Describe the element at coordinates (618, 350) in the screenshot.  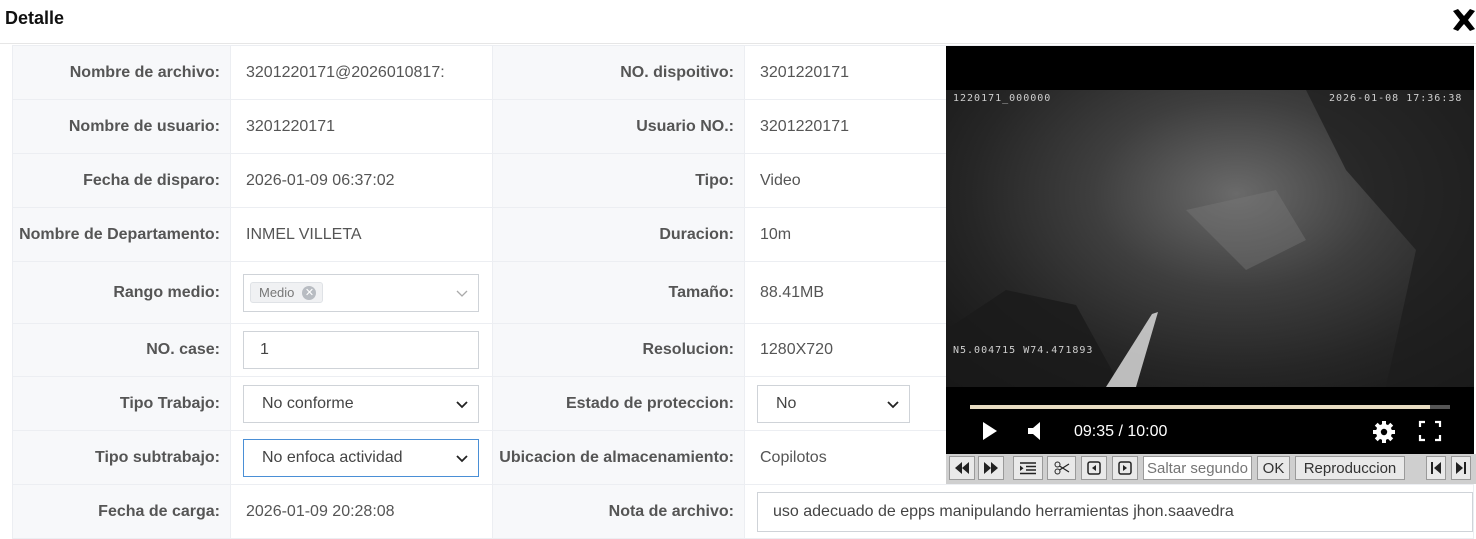
I see `field-label: Resolucion:` at that location.